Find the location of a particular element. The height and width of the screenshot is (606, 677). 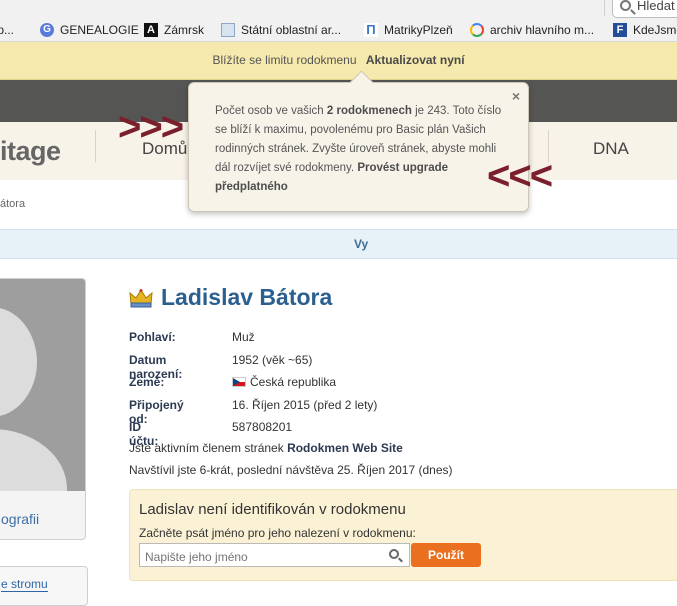

g-icon: G is located at coordinates (47, 30).